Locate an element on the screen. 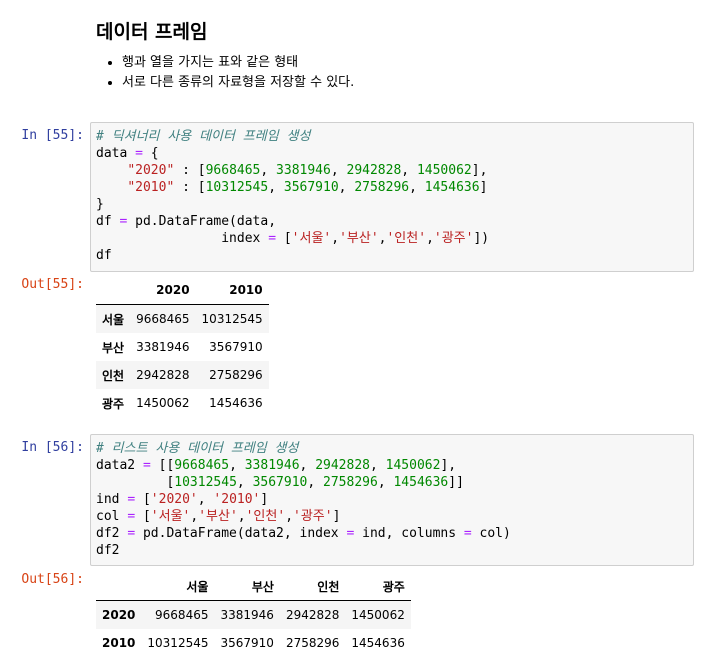 The width and height of the screenshot is (709, 666). table-row: 서울 9668465 10312545 is located at coordinates (182, 318).